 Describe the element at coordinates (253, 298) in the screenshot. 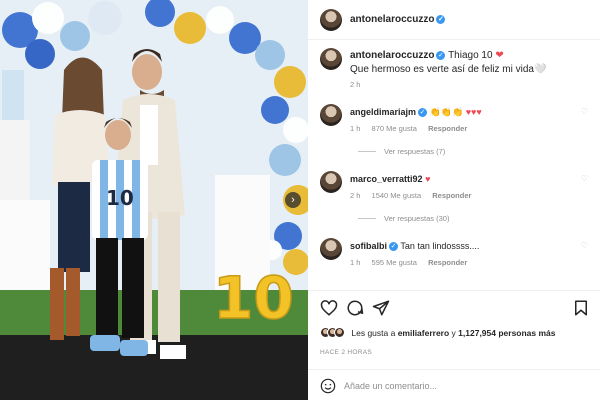

I see `number-ten-decoration: 10` at that location.